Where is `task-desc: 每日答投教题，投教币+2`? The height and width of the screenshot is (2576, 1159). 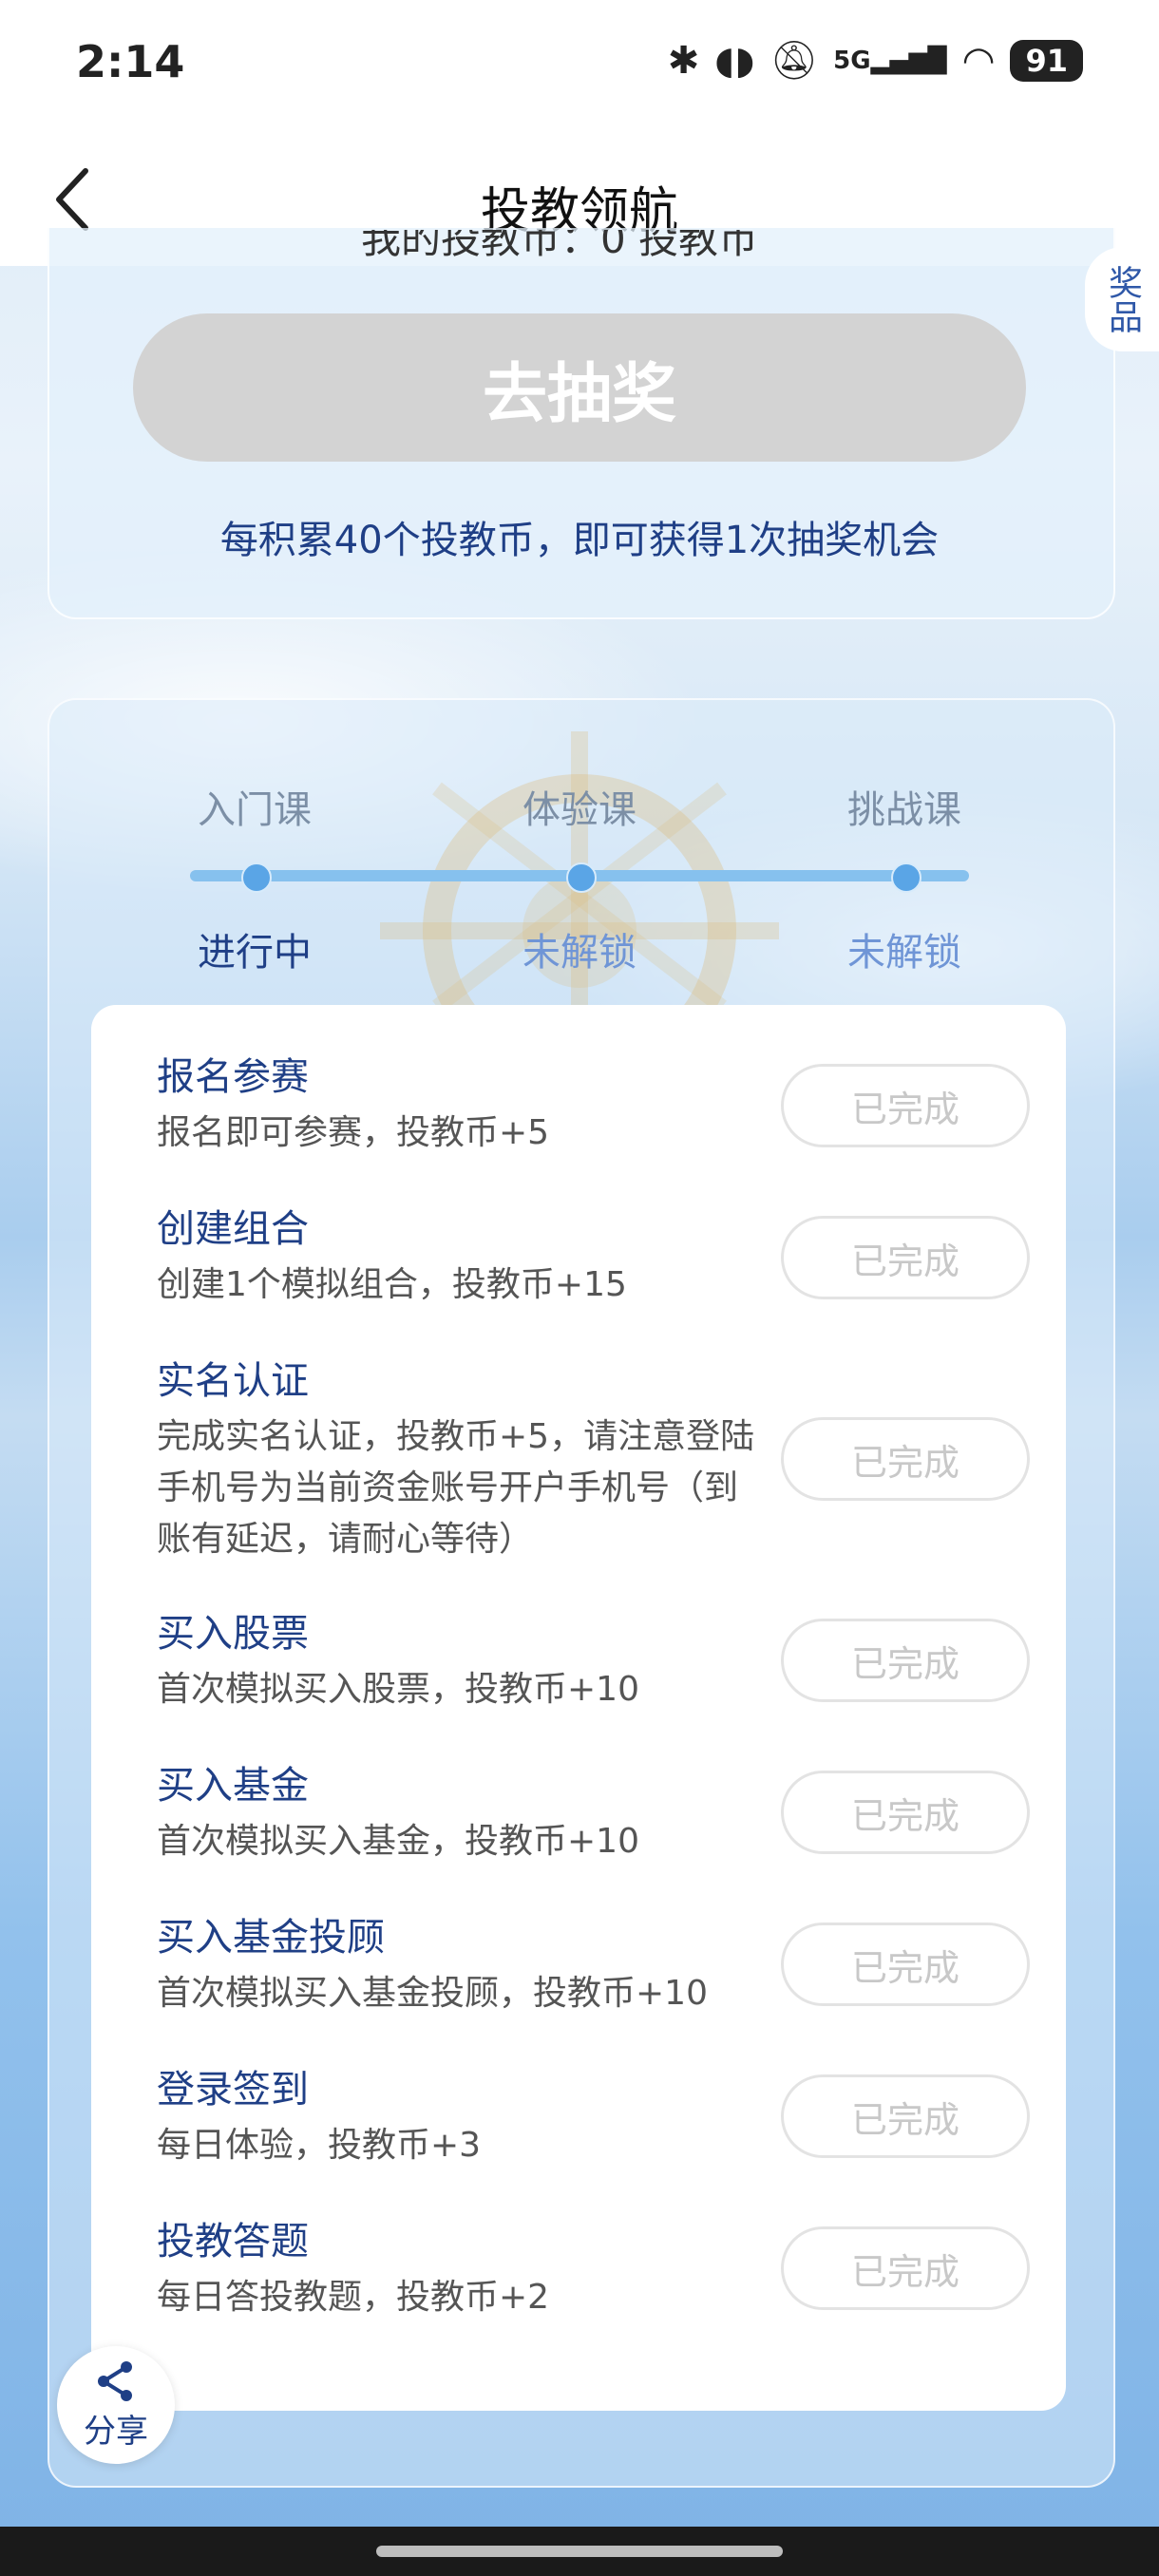
task-desc: 每日答投教题，投教币+2 is located at coordinates (353, 2297).